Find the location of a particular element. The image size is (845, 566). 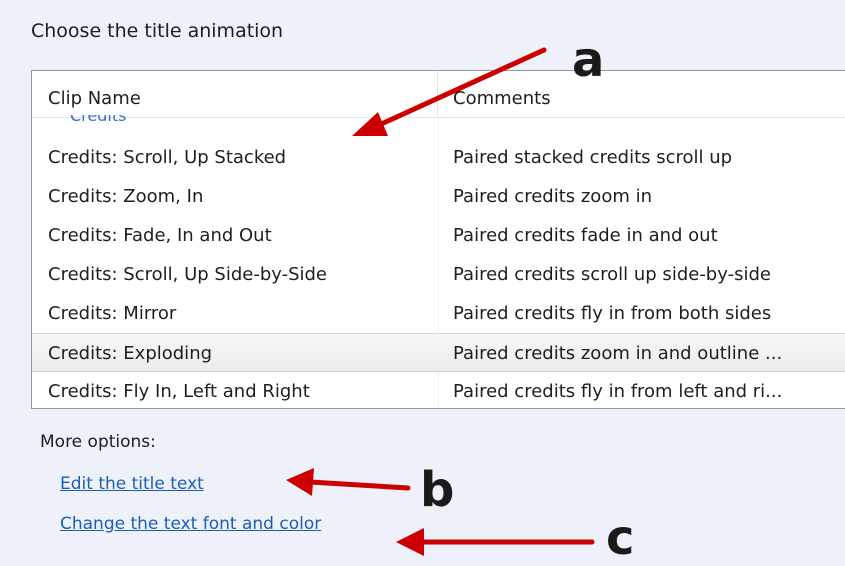

comment-cell: Paired credits fly in from both sides is located at coordinates (612, 313).